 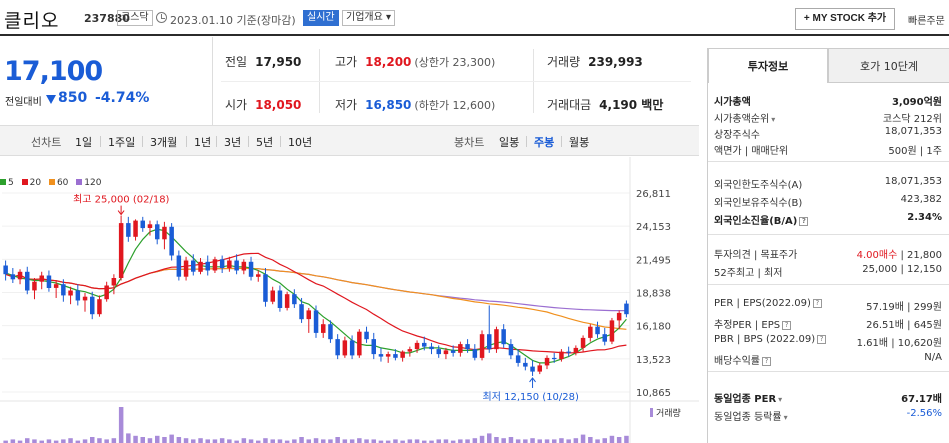 What do you see at coordinates (369, 18) in the screenshot?
I see `company-overview-dropdown: 기업개요 ▾` at bounding box center [369, 18].